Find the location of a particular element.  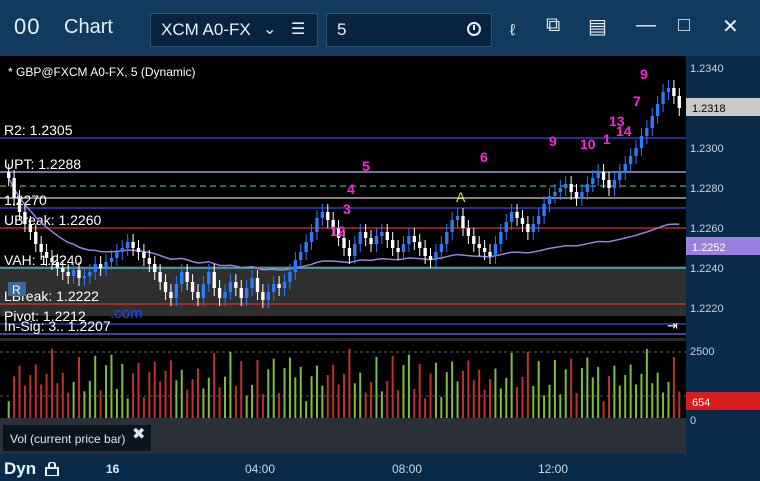

chevron-down-icon: ⌄ is located at coordinates (269, 29).